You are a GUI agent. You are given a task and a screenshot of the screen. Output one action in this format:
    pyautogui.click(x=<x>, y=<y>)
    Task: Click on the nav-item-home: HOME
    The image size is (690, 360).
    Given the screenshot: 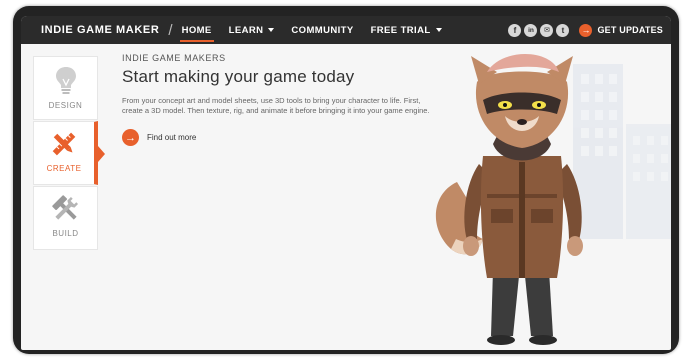 What is the action you would take?
    pyautogui.click(x=196, y=30)
    